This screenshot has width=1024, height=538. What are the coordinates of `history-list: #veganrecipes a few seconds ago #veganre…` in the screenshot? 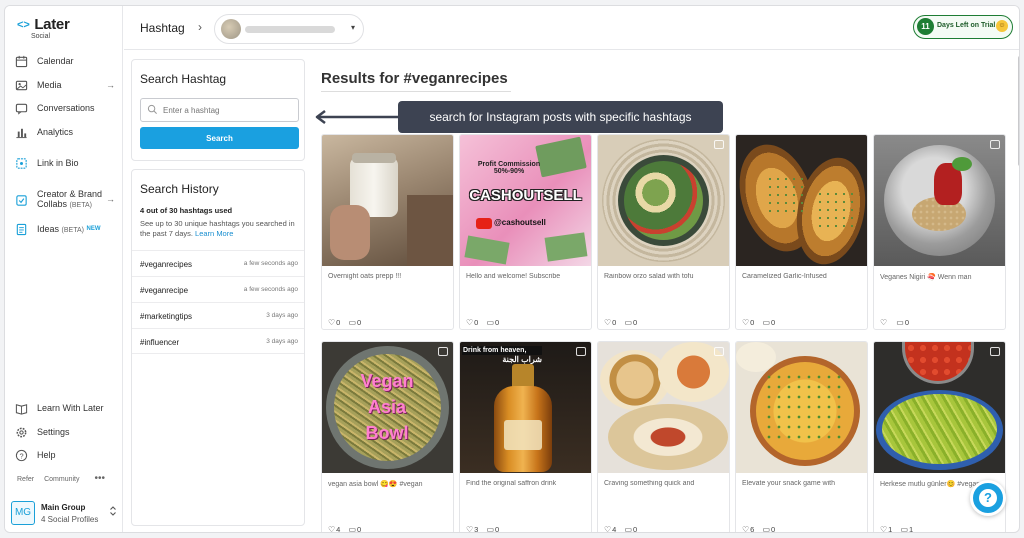 It's located at (218, 302).